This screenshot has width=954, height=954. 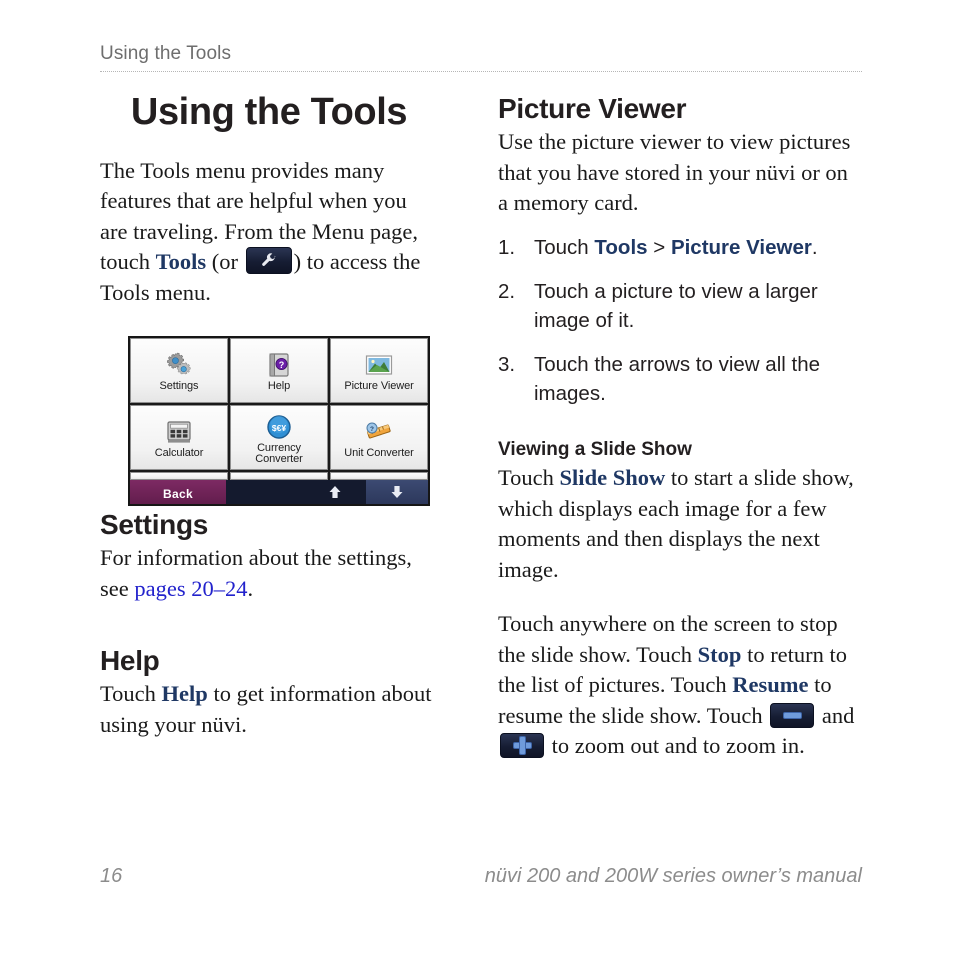 I want to click on plus-glyph, so click(x=522, y=745).